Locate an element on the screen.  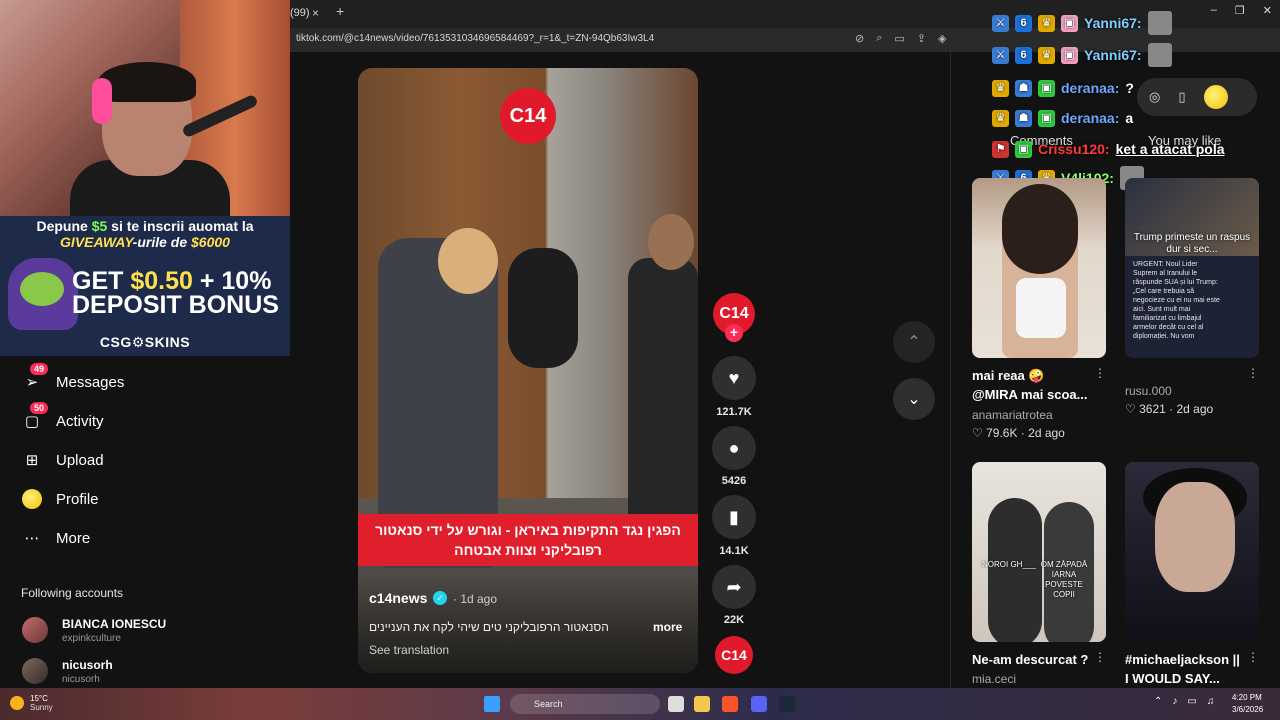
share-icon: ⇪ is located at coordinates (921, 38).